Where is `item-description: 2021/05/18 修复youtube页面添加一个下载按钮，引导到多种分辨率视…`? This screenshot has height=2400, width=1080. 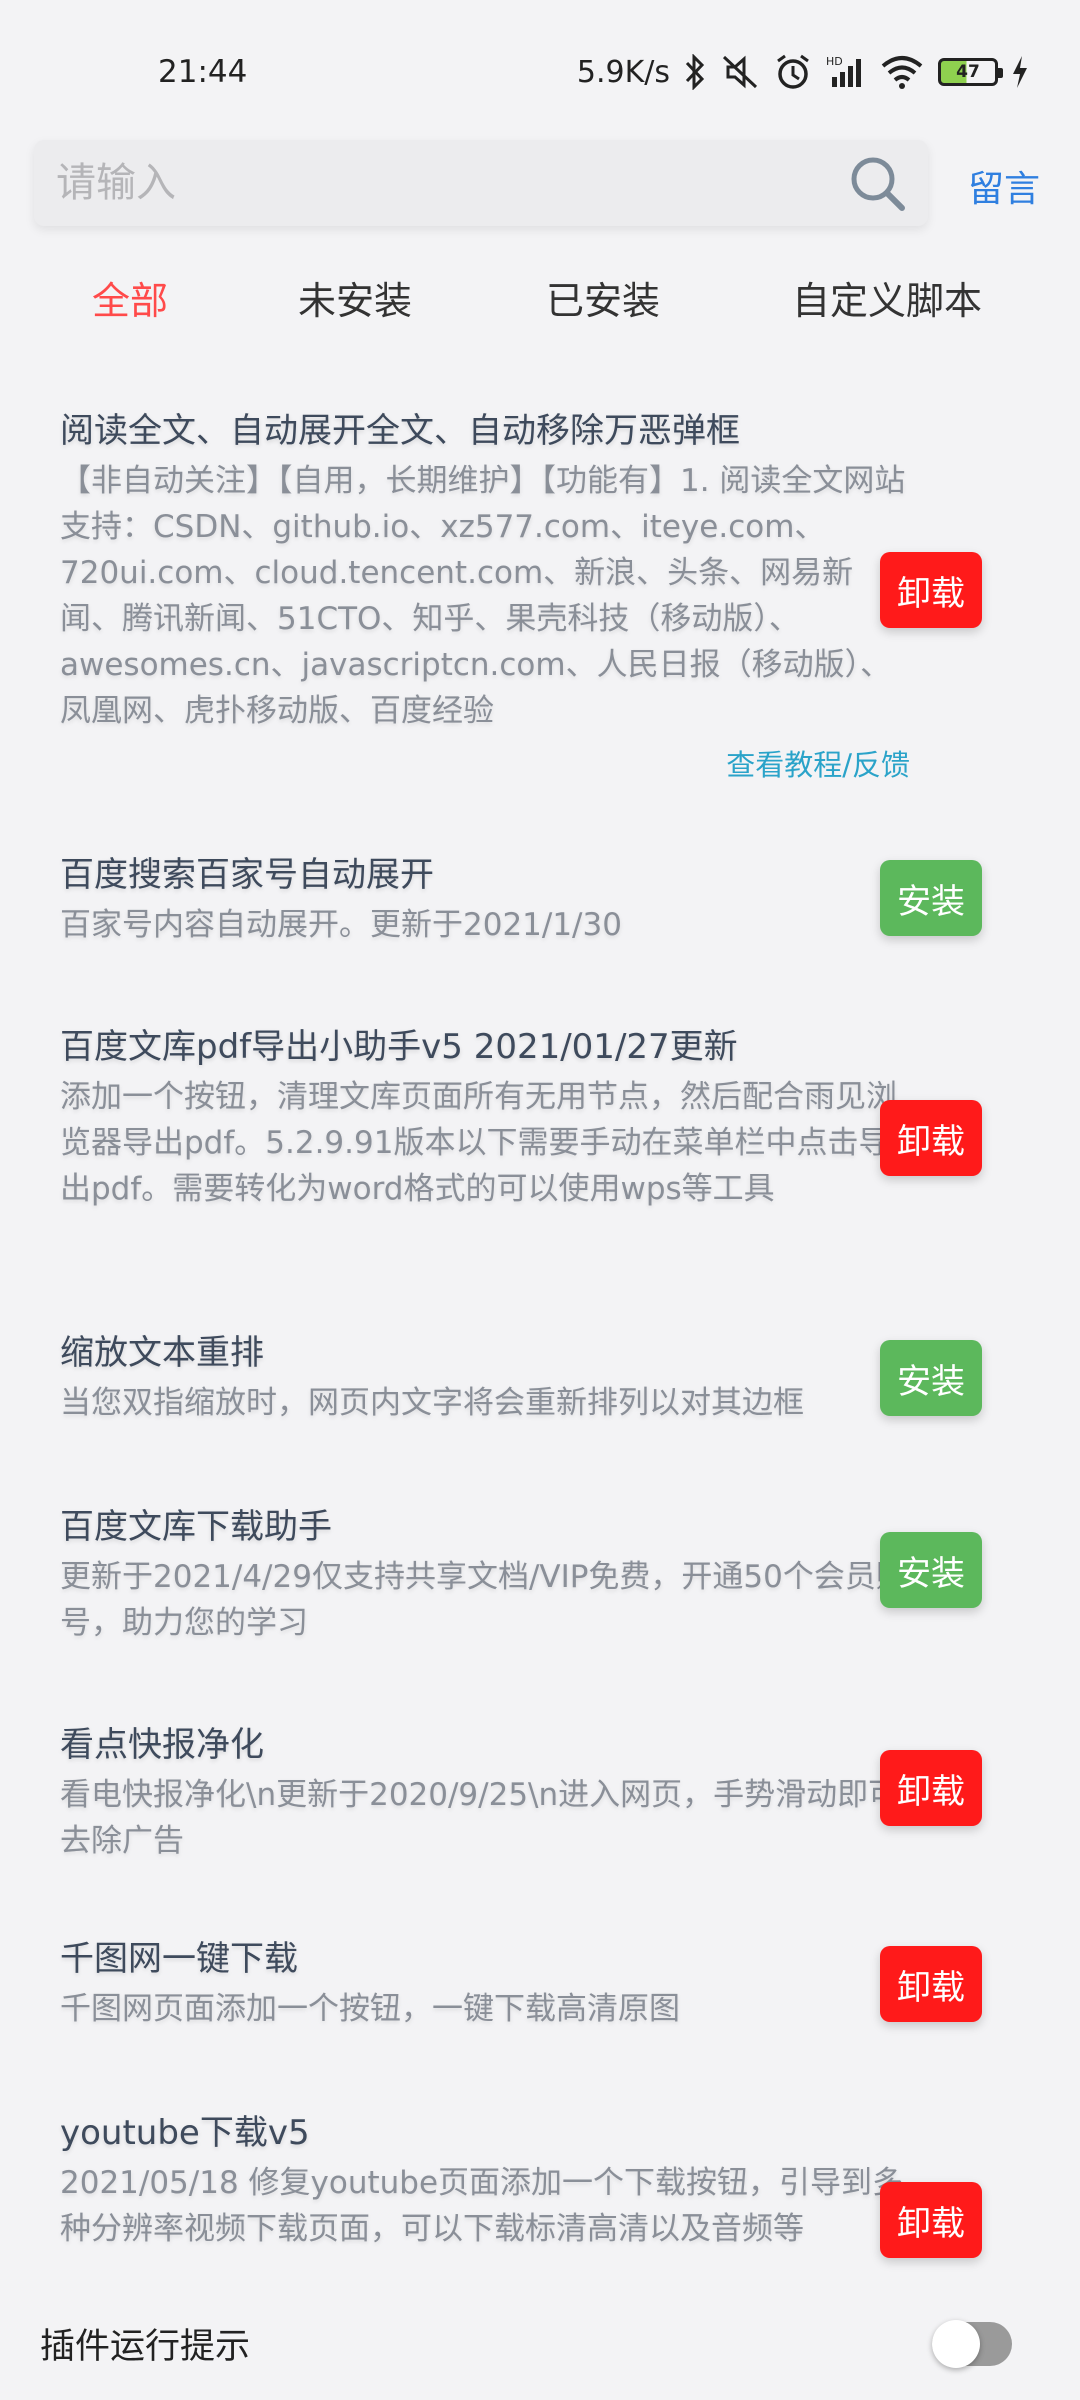 item-description: 2021/05/18 修复youtube页面添加一个下载按钮，引导到多种分辨率视… is located at coordinates (482, 2206).